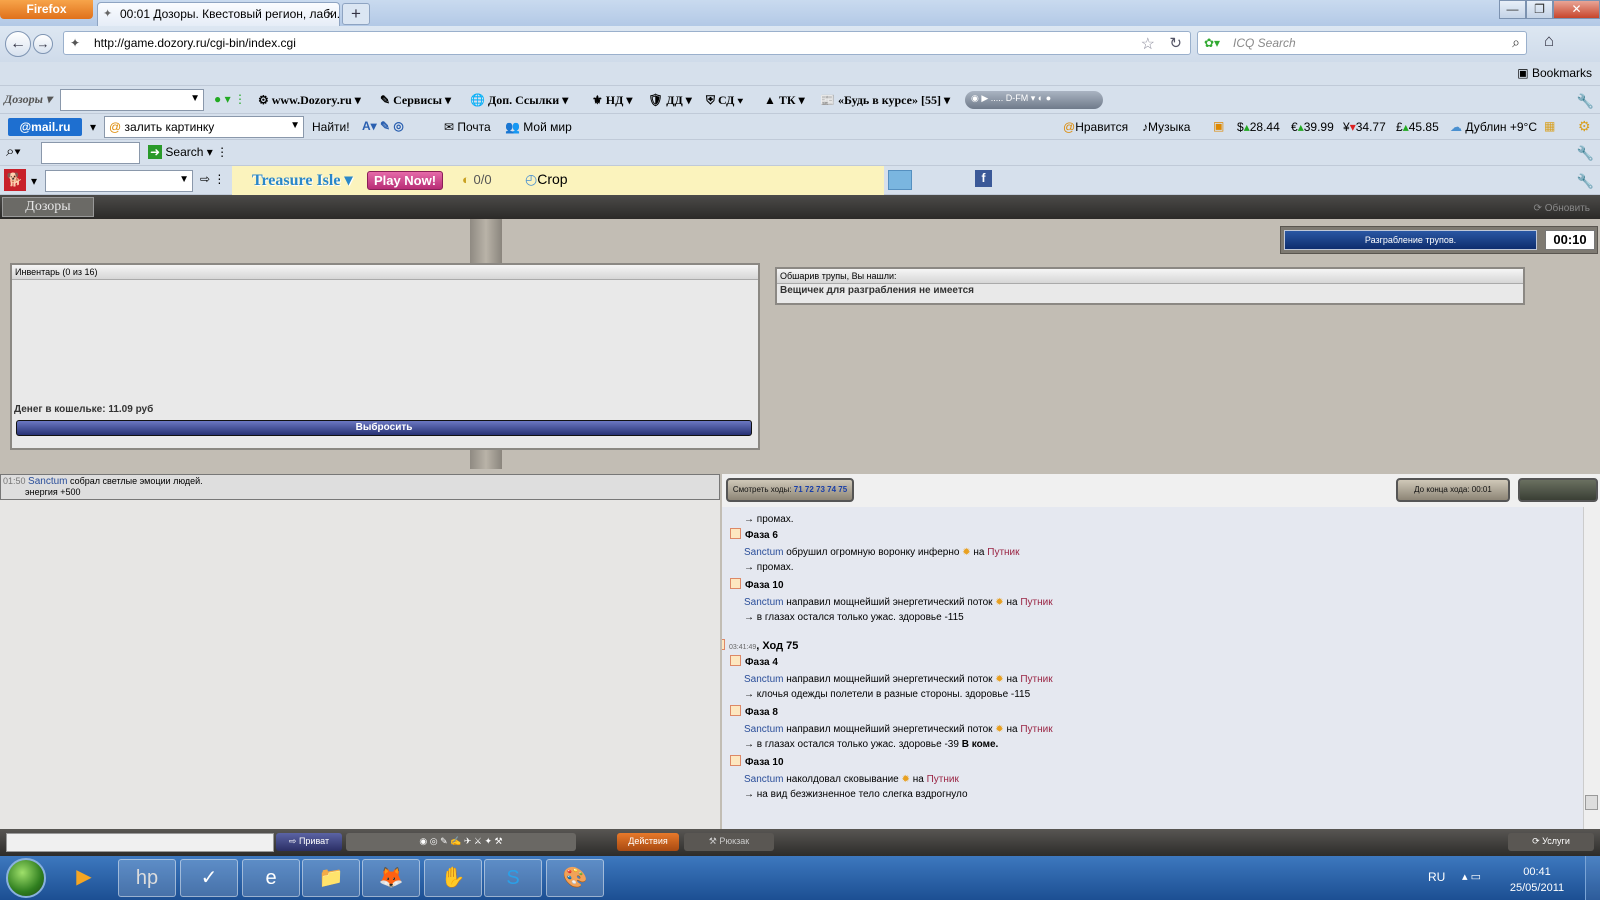 Image resolution: width=1600 pixels, height=900 pixels. I want to click on home-icon: ⌂, so click(1549, 43).